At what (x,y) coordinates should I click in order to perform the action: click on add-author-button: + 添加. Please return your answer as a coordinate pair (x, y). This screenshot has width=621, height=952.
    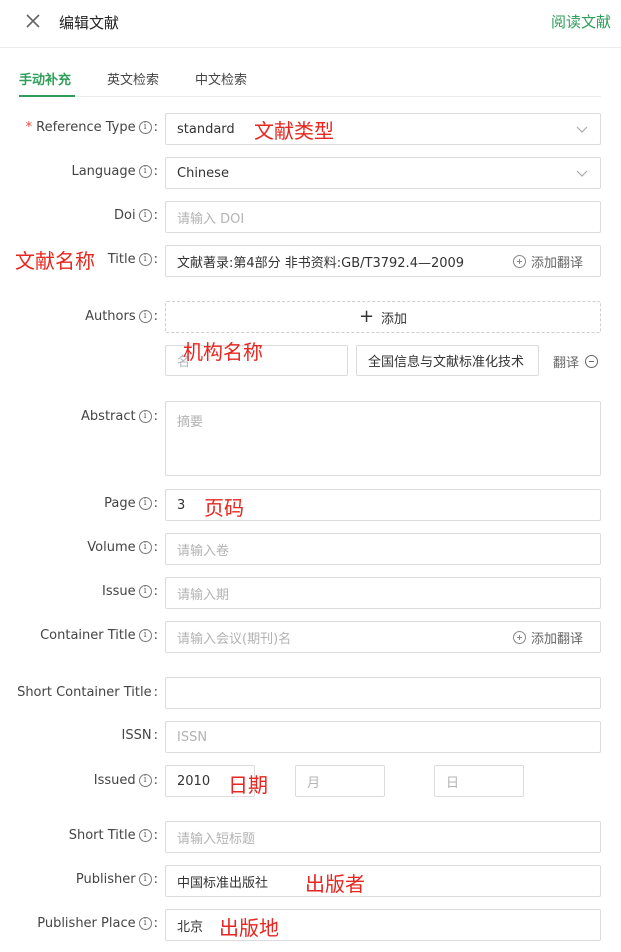
    Looking at the image, I should click on (383, 317).